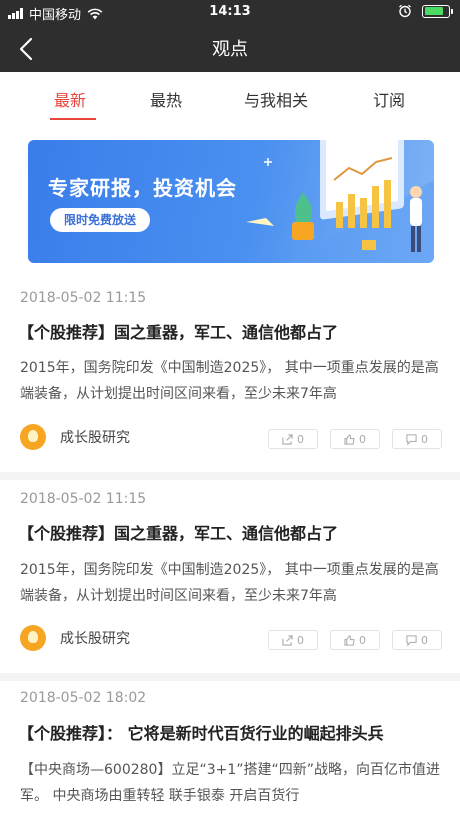 The width and height of the screenshot is (460, 818). I want to click on top-bar: 中国移动 14:13 观点, so click(230, 36).